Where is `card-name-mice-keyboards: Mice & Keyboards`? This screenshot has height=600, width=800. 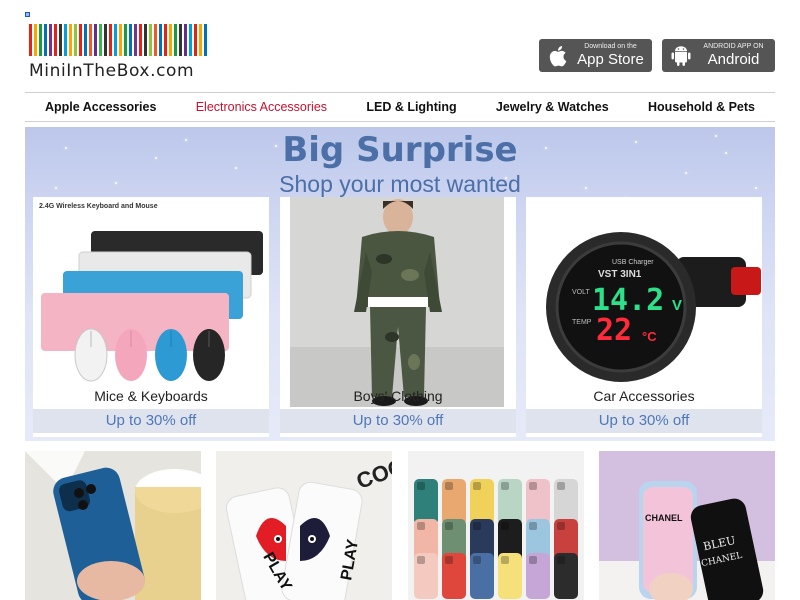
card-name-mice-keyboards: Mice & Keyboards is located at coordinates (151, 396).